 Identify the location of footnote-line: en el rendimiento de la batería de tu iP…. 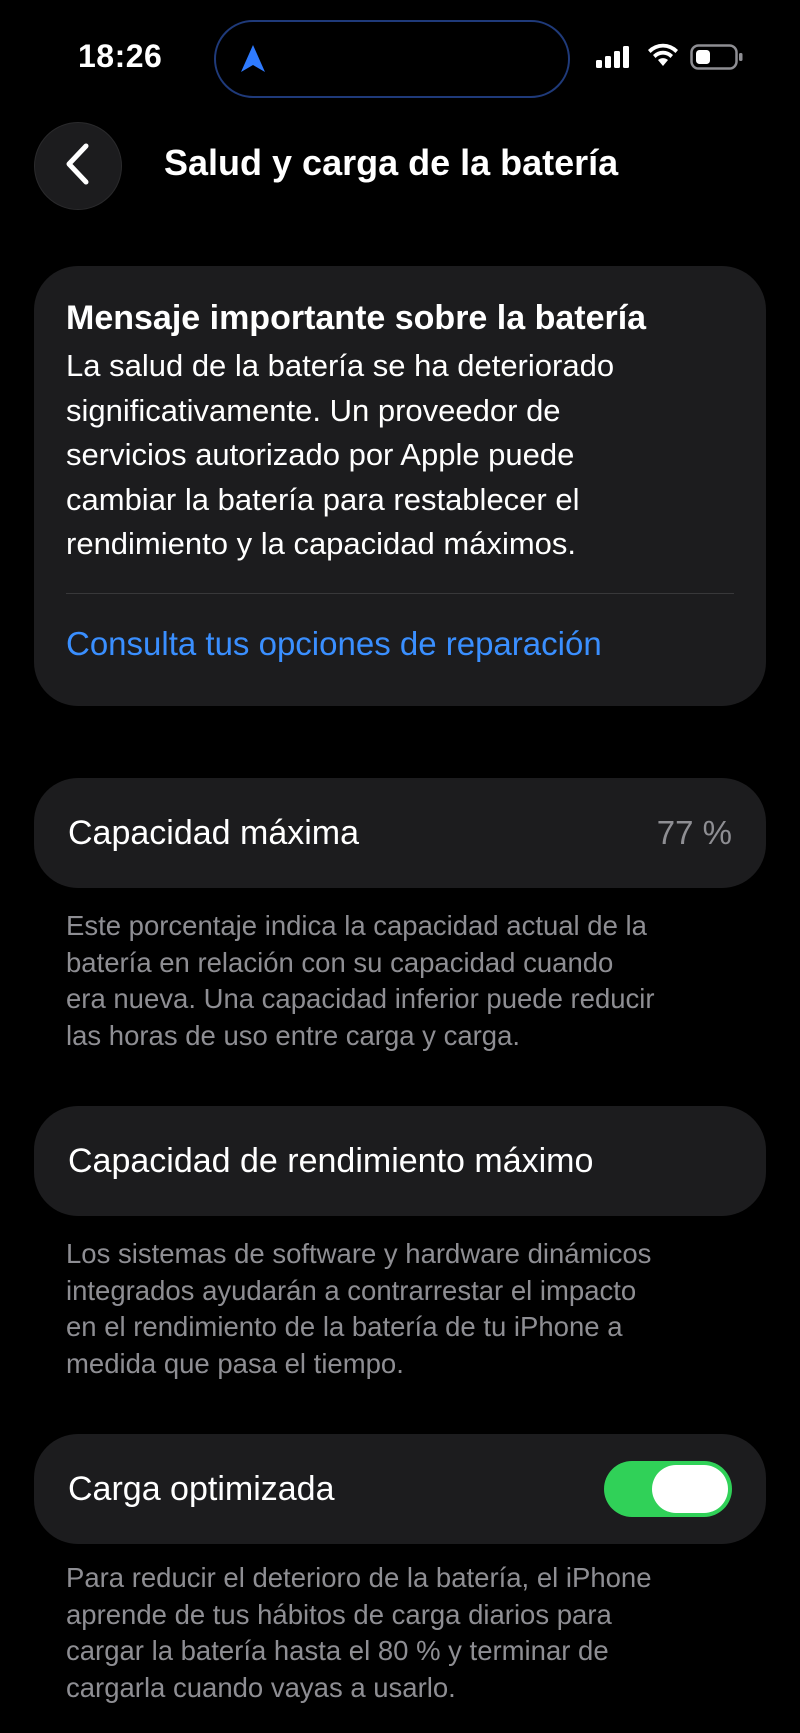
(344, 1326).